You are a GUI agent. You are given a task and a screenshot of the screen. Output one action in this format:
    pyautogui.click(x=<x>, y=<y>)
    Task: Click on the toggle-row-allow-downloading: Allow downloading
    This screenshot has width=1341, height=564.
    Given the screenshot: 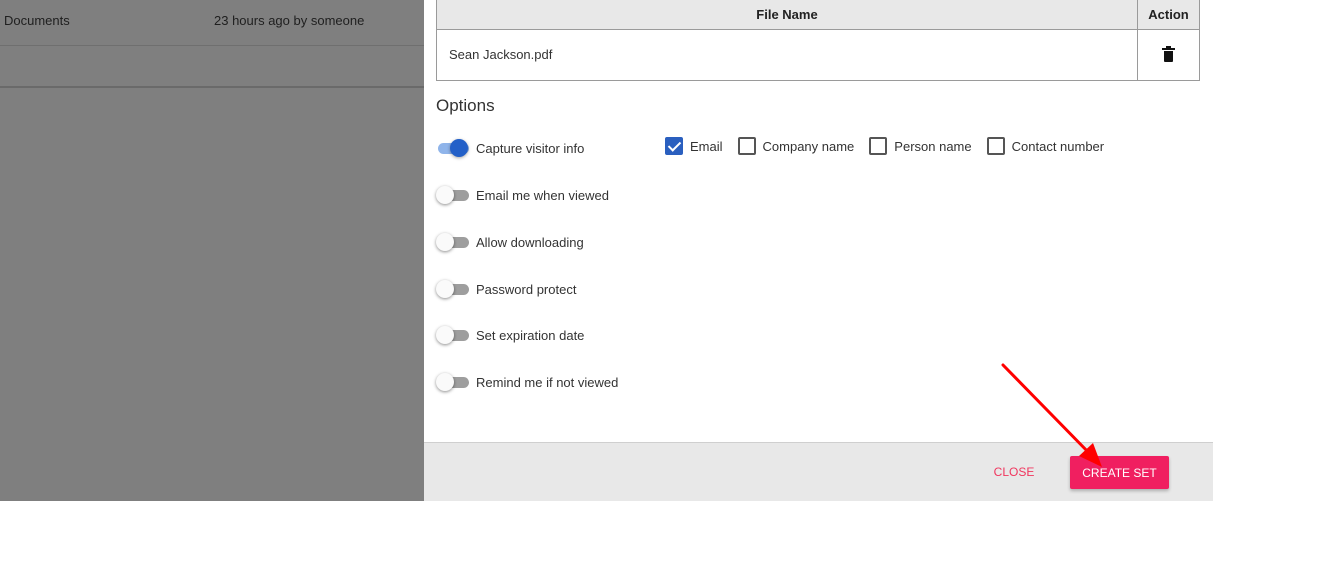 What is the action you would take?
    pyautogui.click(x=510, y=242)
    